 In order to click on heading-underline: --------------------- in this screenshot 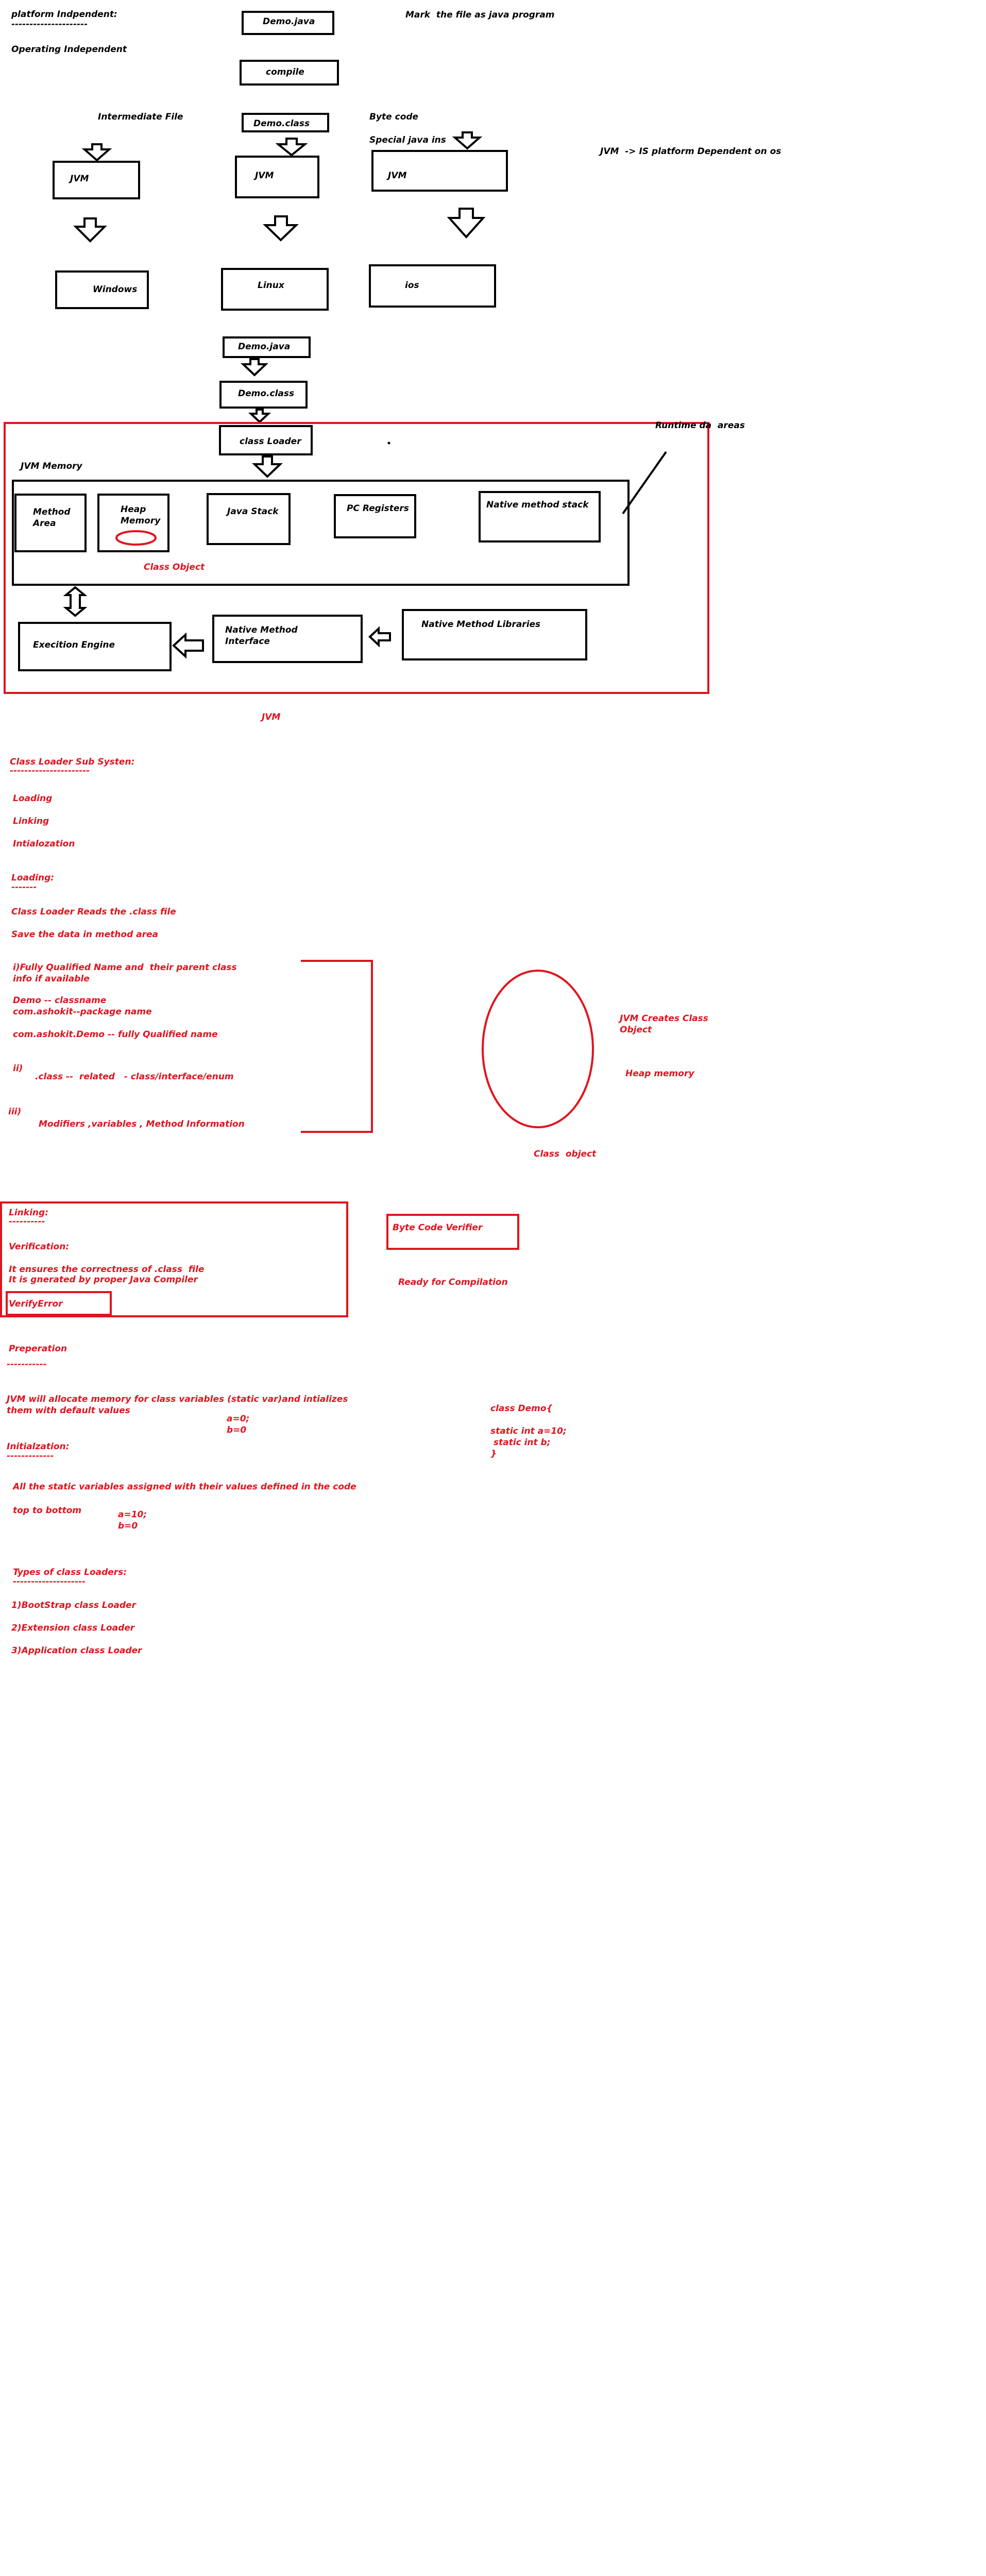, I will do `click(49, 24)`.